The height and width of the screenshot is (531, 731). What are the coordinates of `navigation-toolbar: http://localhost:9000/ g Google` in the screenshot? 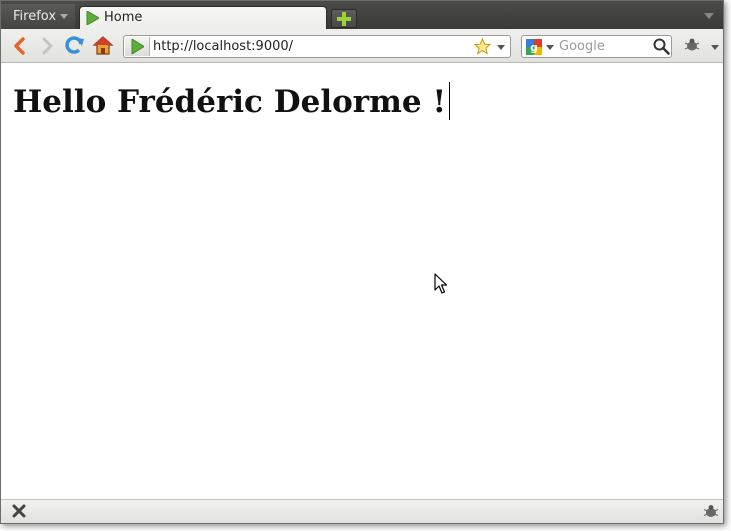 It's located at (362, 46).